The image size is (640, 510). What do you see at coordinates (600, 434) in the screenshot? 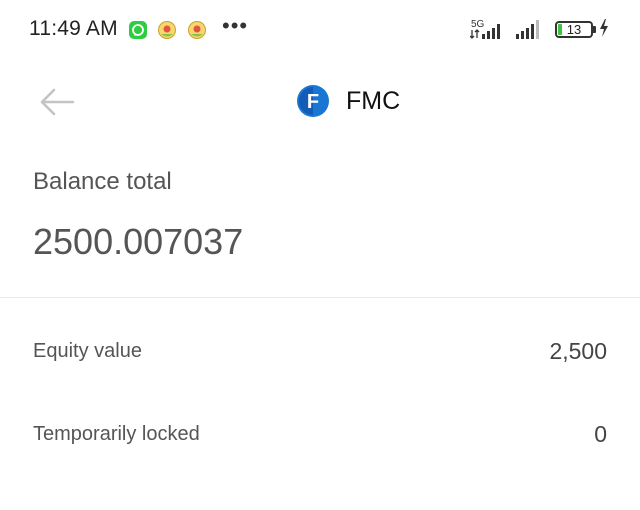
I see `temporarily-locked-amount: 0` at bounding box center [600, 434].